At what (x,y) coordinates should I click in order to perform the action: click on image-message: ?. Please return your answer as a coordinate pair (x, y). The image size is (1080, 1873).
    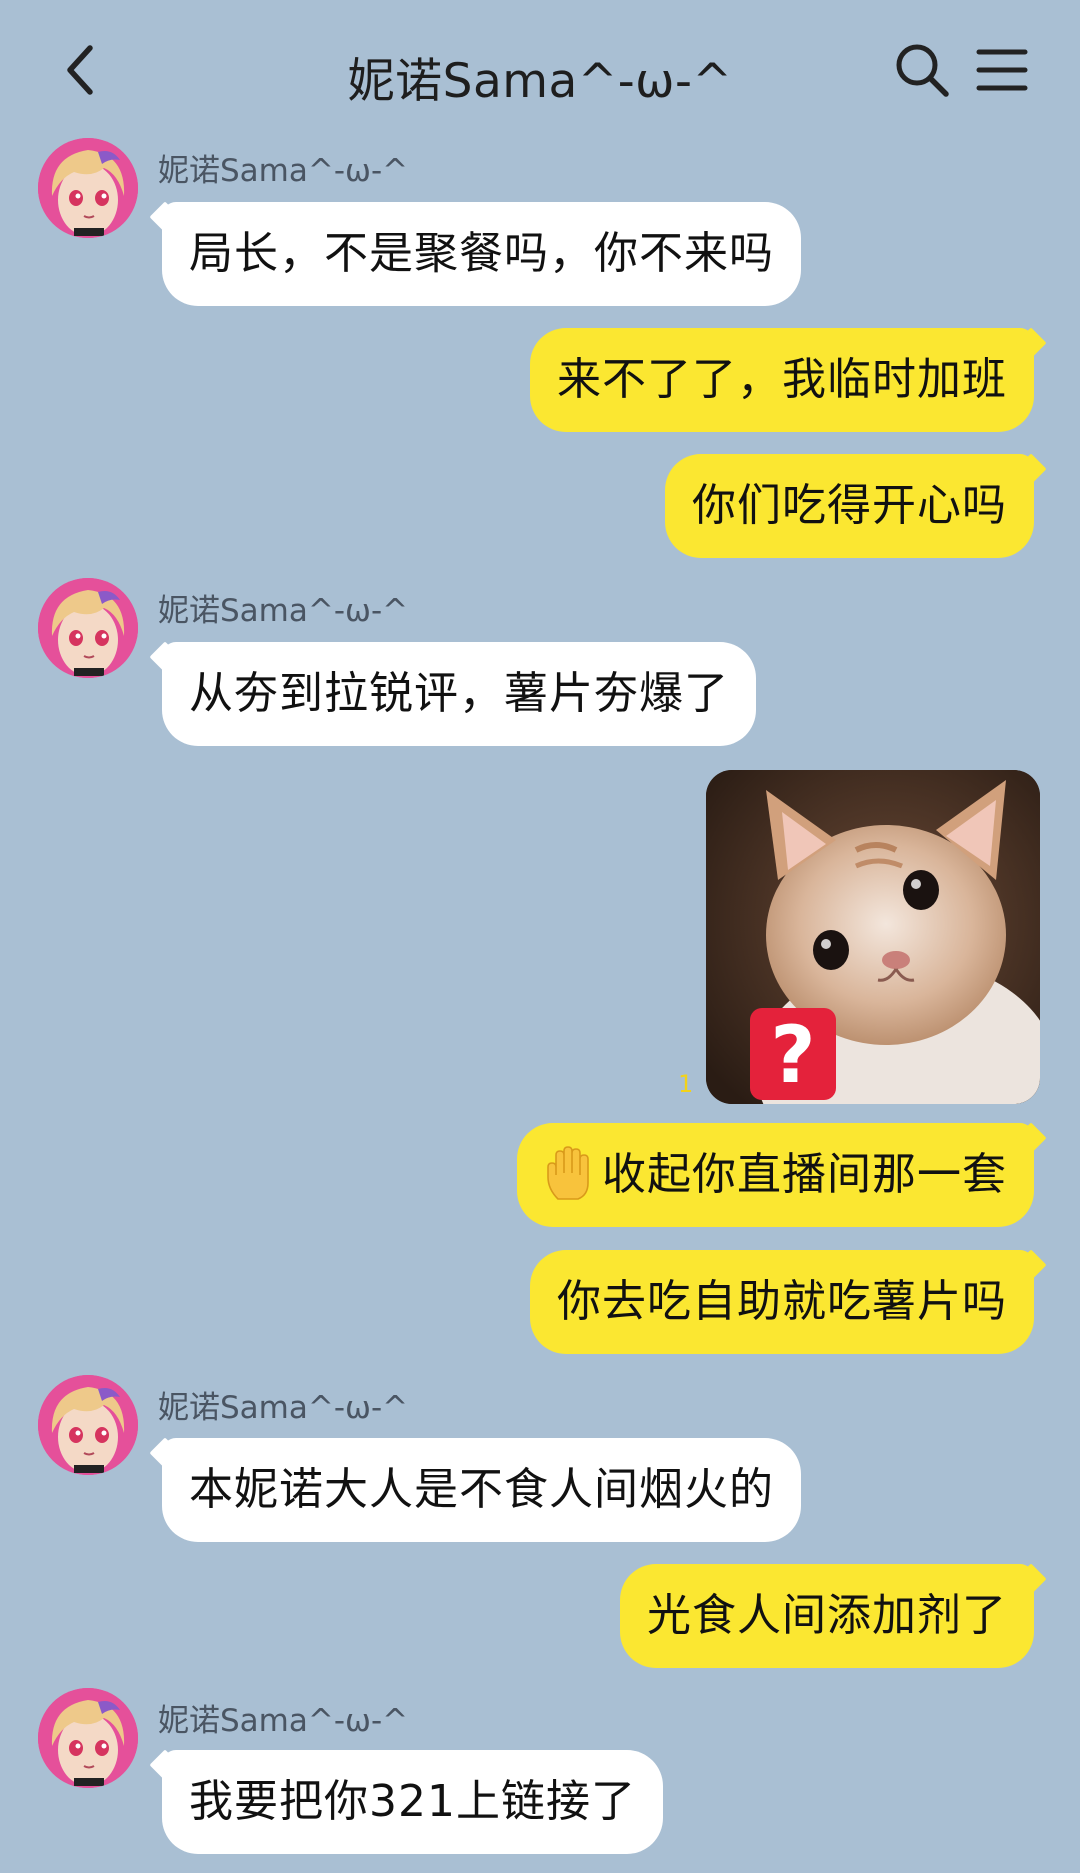
    Looking at the image, I should click on (873, 937).